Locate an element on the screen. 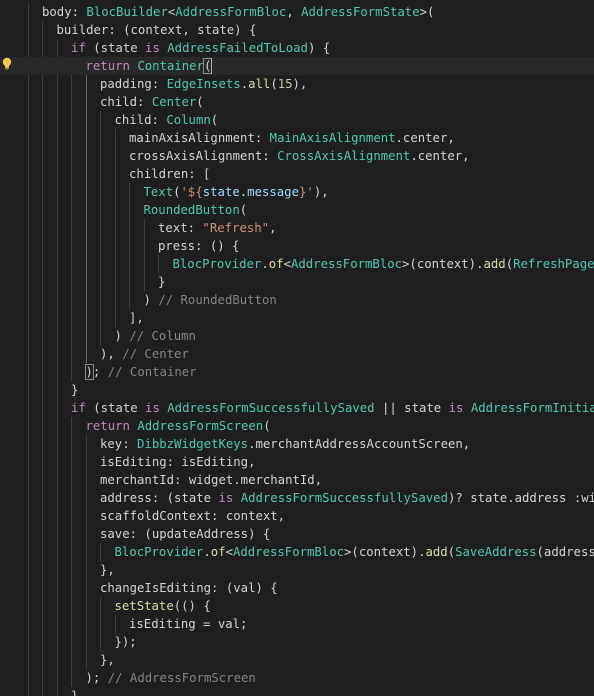 The width and height of the screenshot is (594, 696). code-line: ) // RoundedButton is located at coordinates (297, 300).